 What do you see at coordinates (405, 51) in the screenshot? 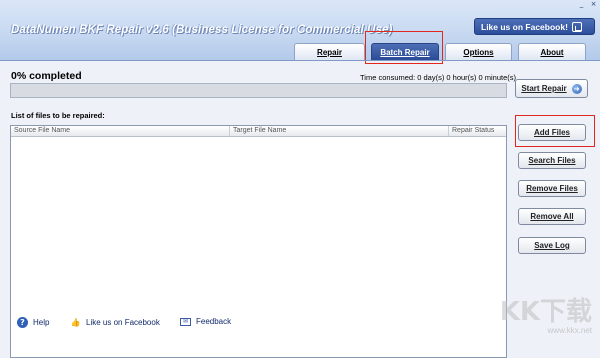
I see `tab-batch-repair: Batch Repair` at bounding box center [405, 51].